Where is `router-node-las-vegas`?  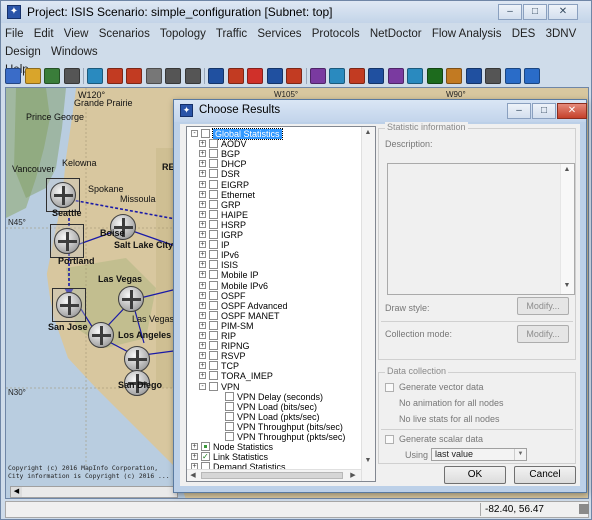
router-node-las-vegas is located at coordinates (131, 299).